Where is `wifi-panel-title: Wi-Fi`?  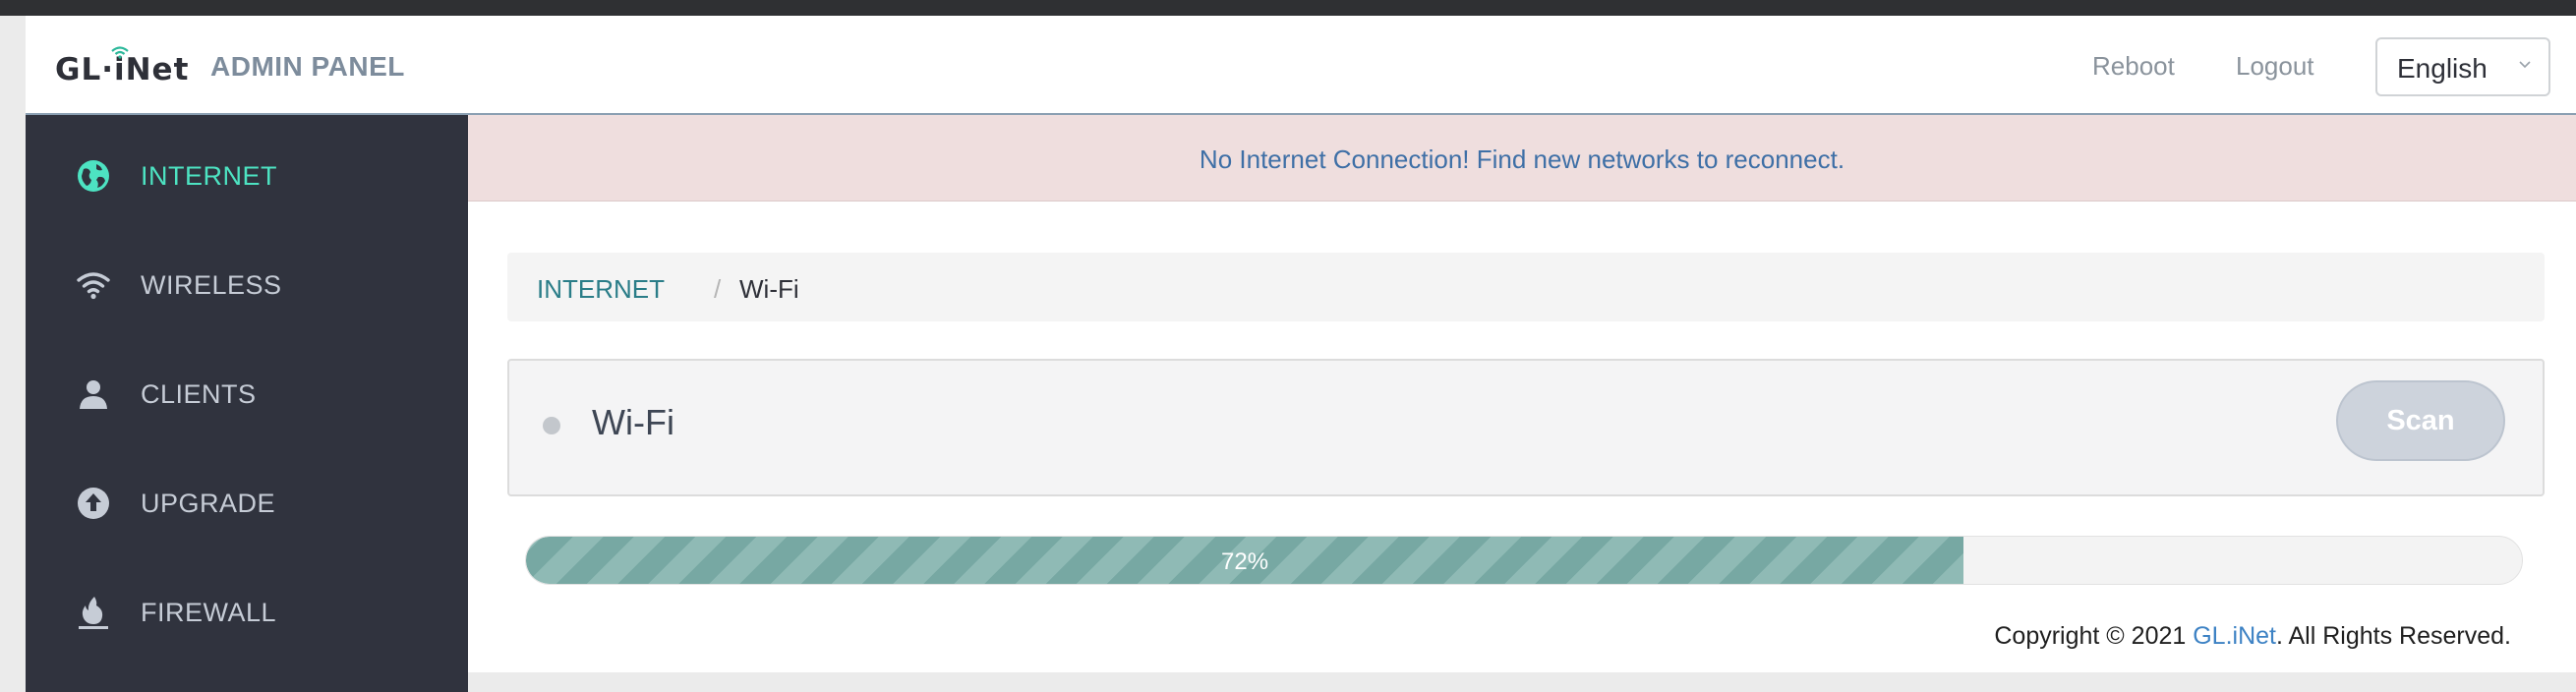
wifi-panel-title: Wi-Fi is located at coordinates (633, 422).